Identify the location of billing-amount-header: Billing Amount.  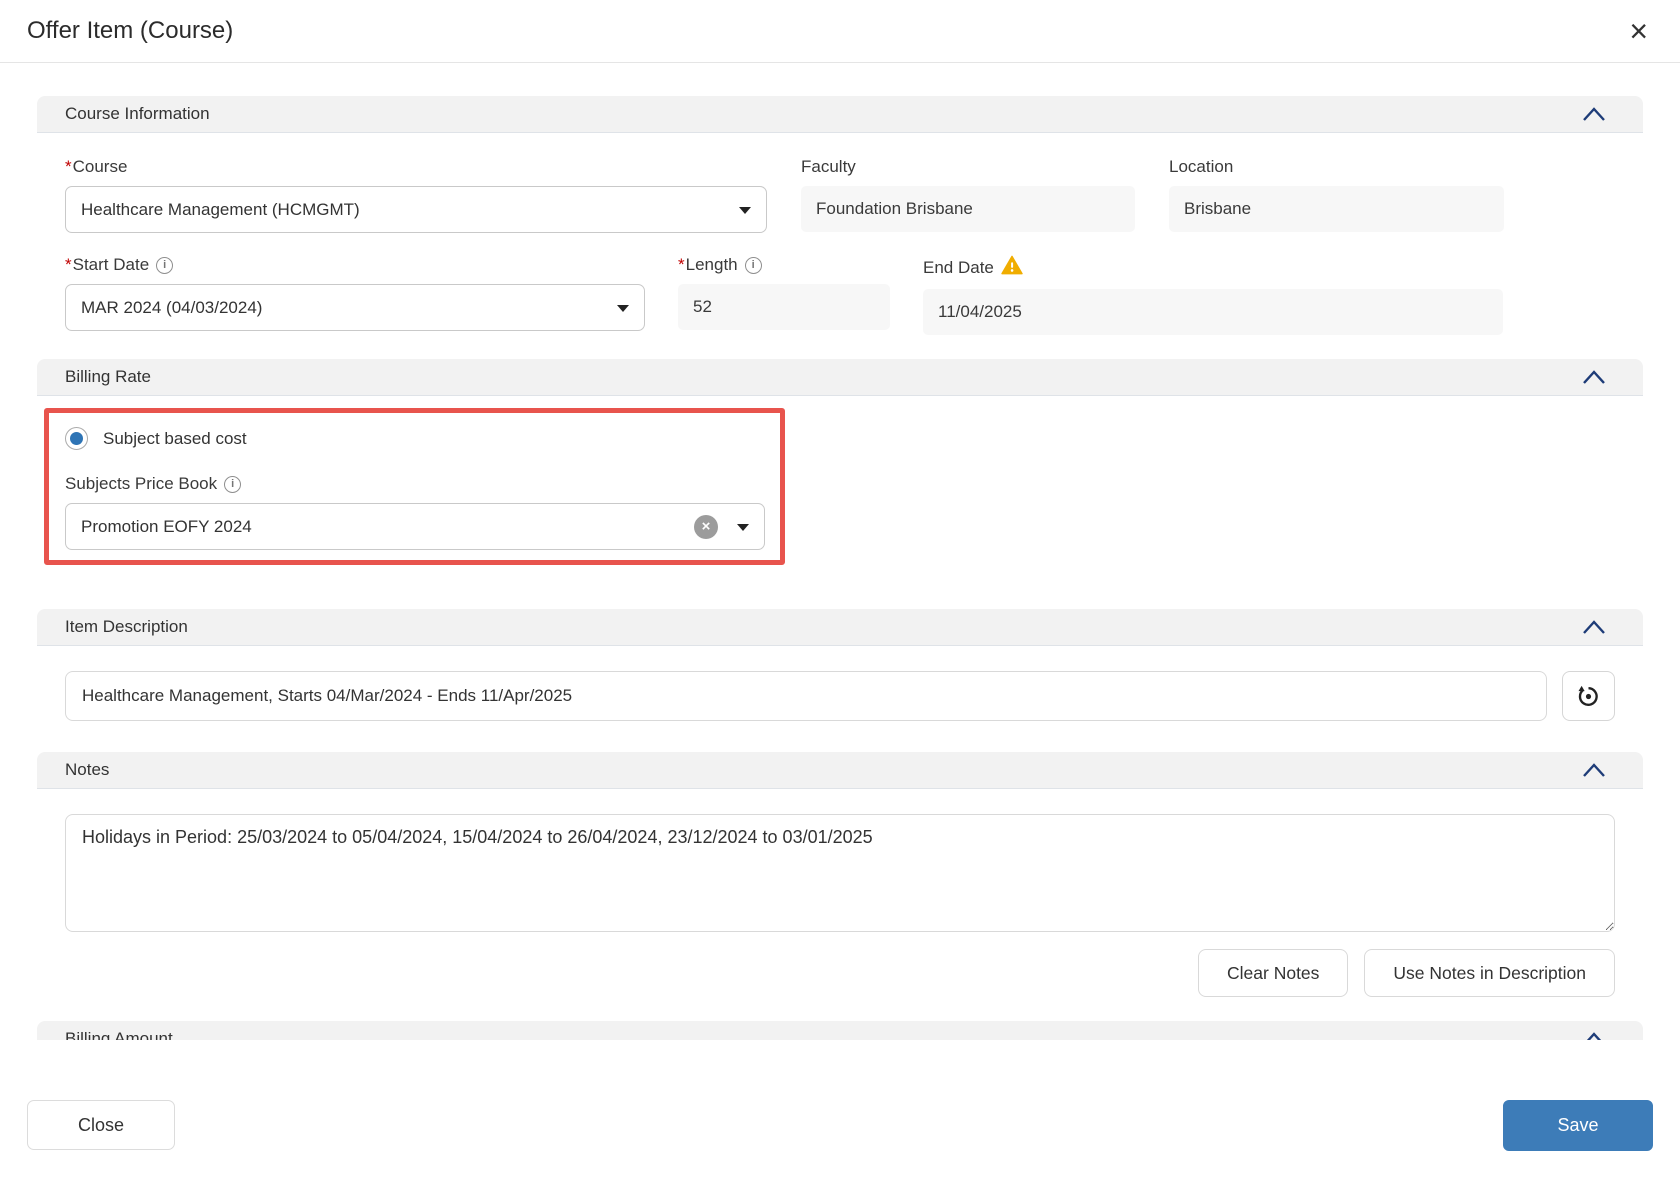
(840, 1030).